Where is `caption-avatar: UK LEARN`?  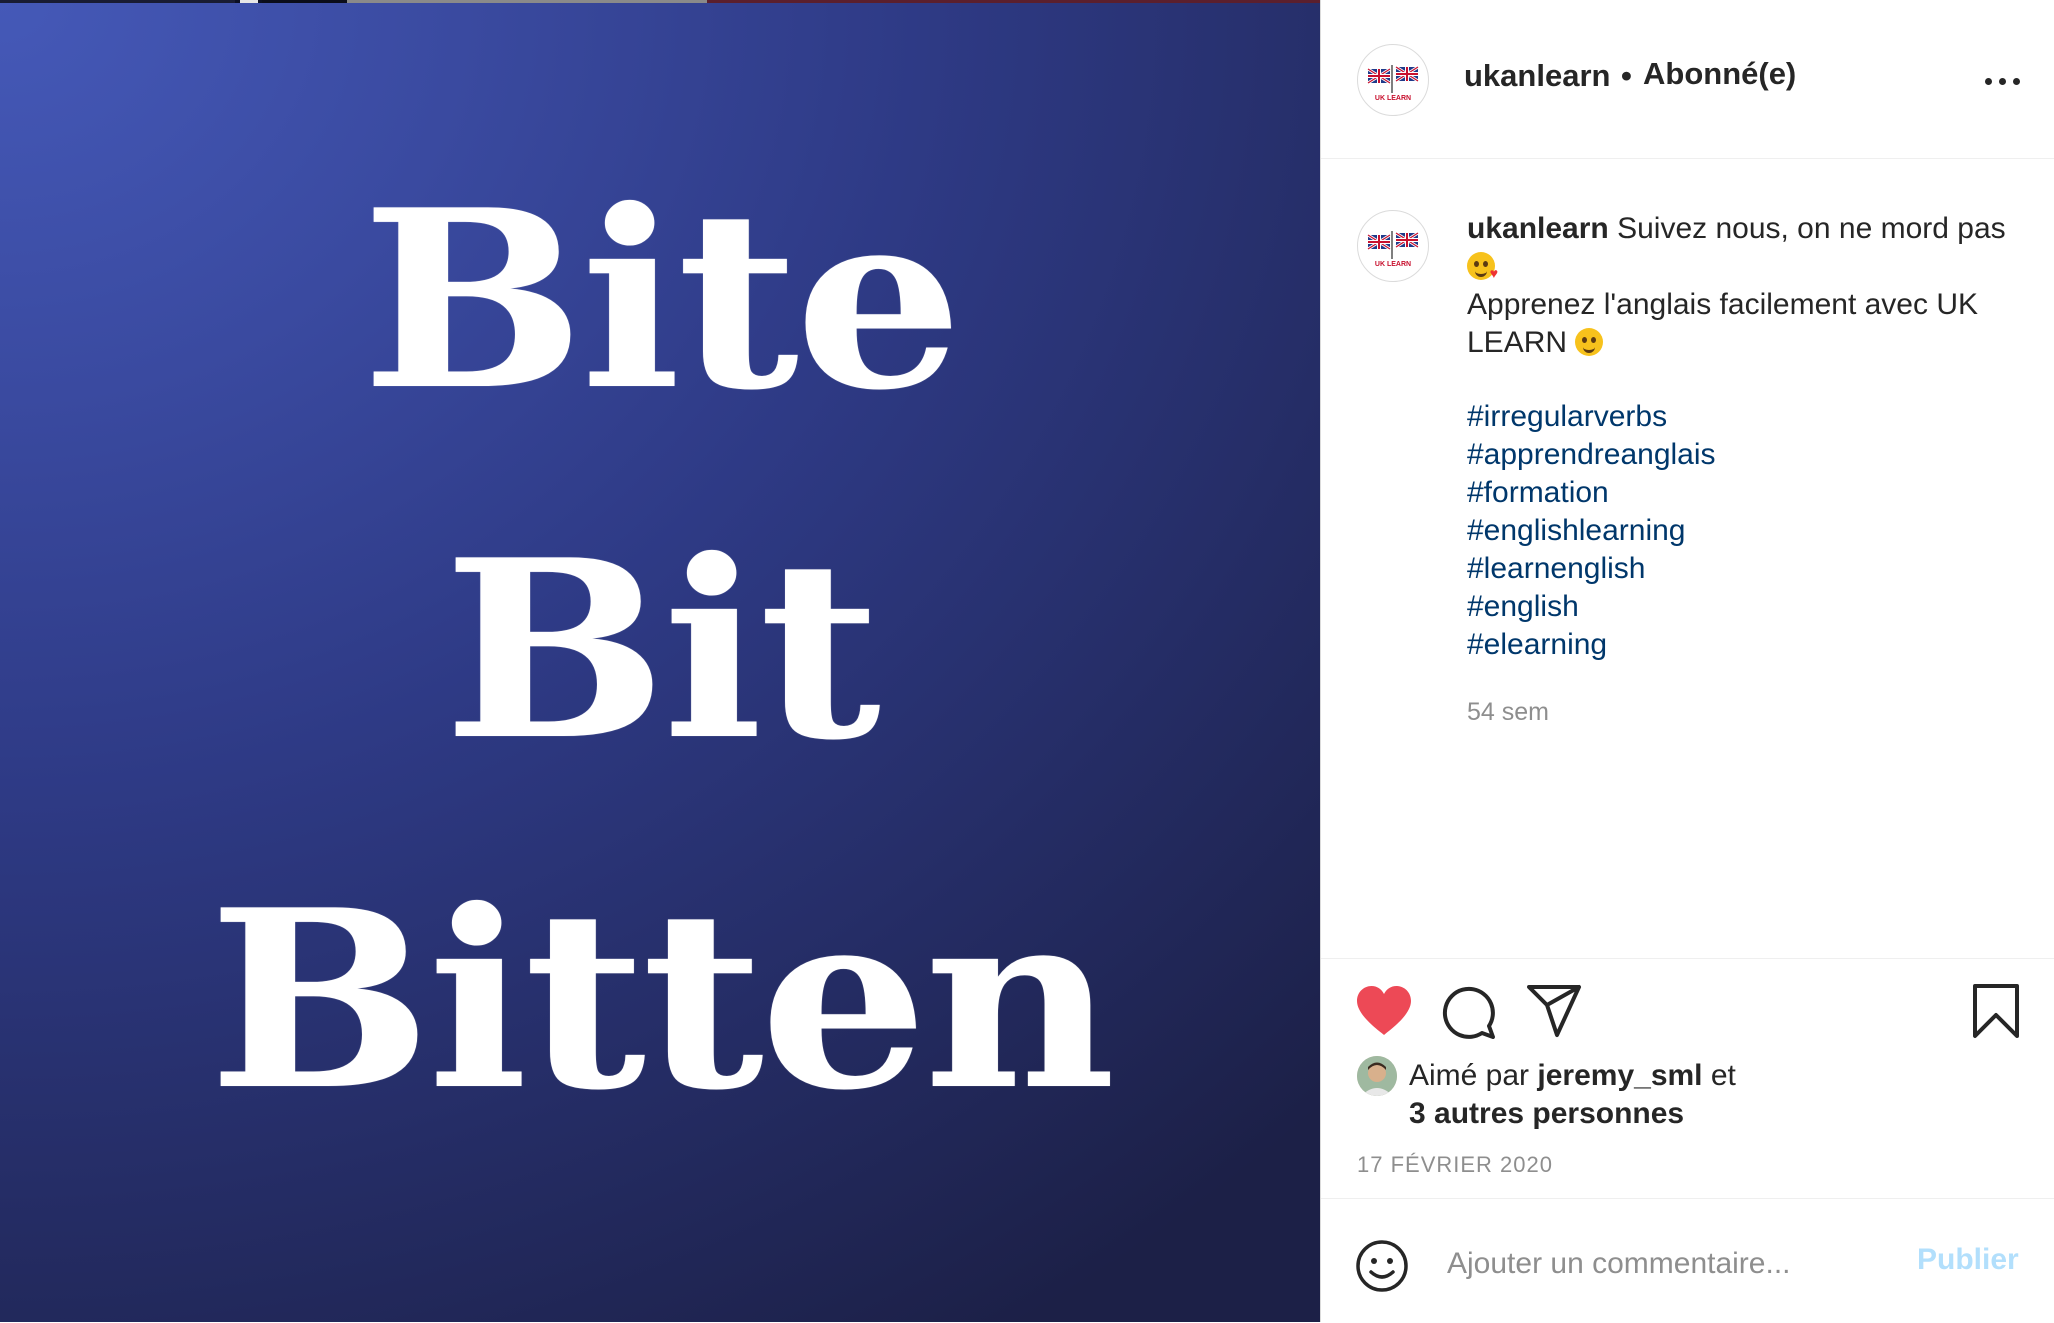 caption-avatar: UK LEARN is located at coordinates (1393, 246).